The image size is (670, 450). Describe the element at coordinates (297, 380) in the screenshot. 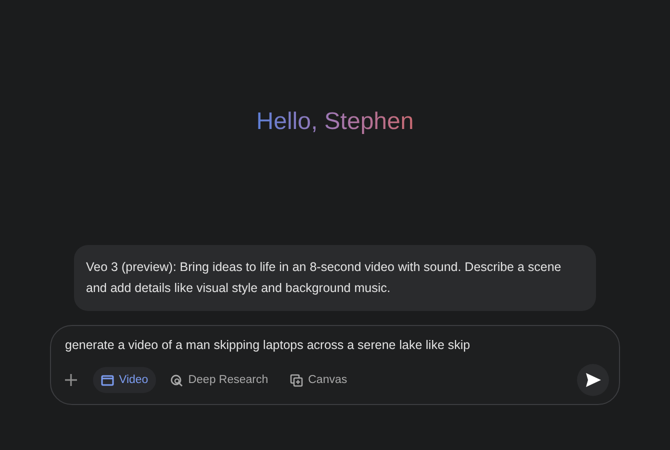

I see `canvas-icon` at that location.